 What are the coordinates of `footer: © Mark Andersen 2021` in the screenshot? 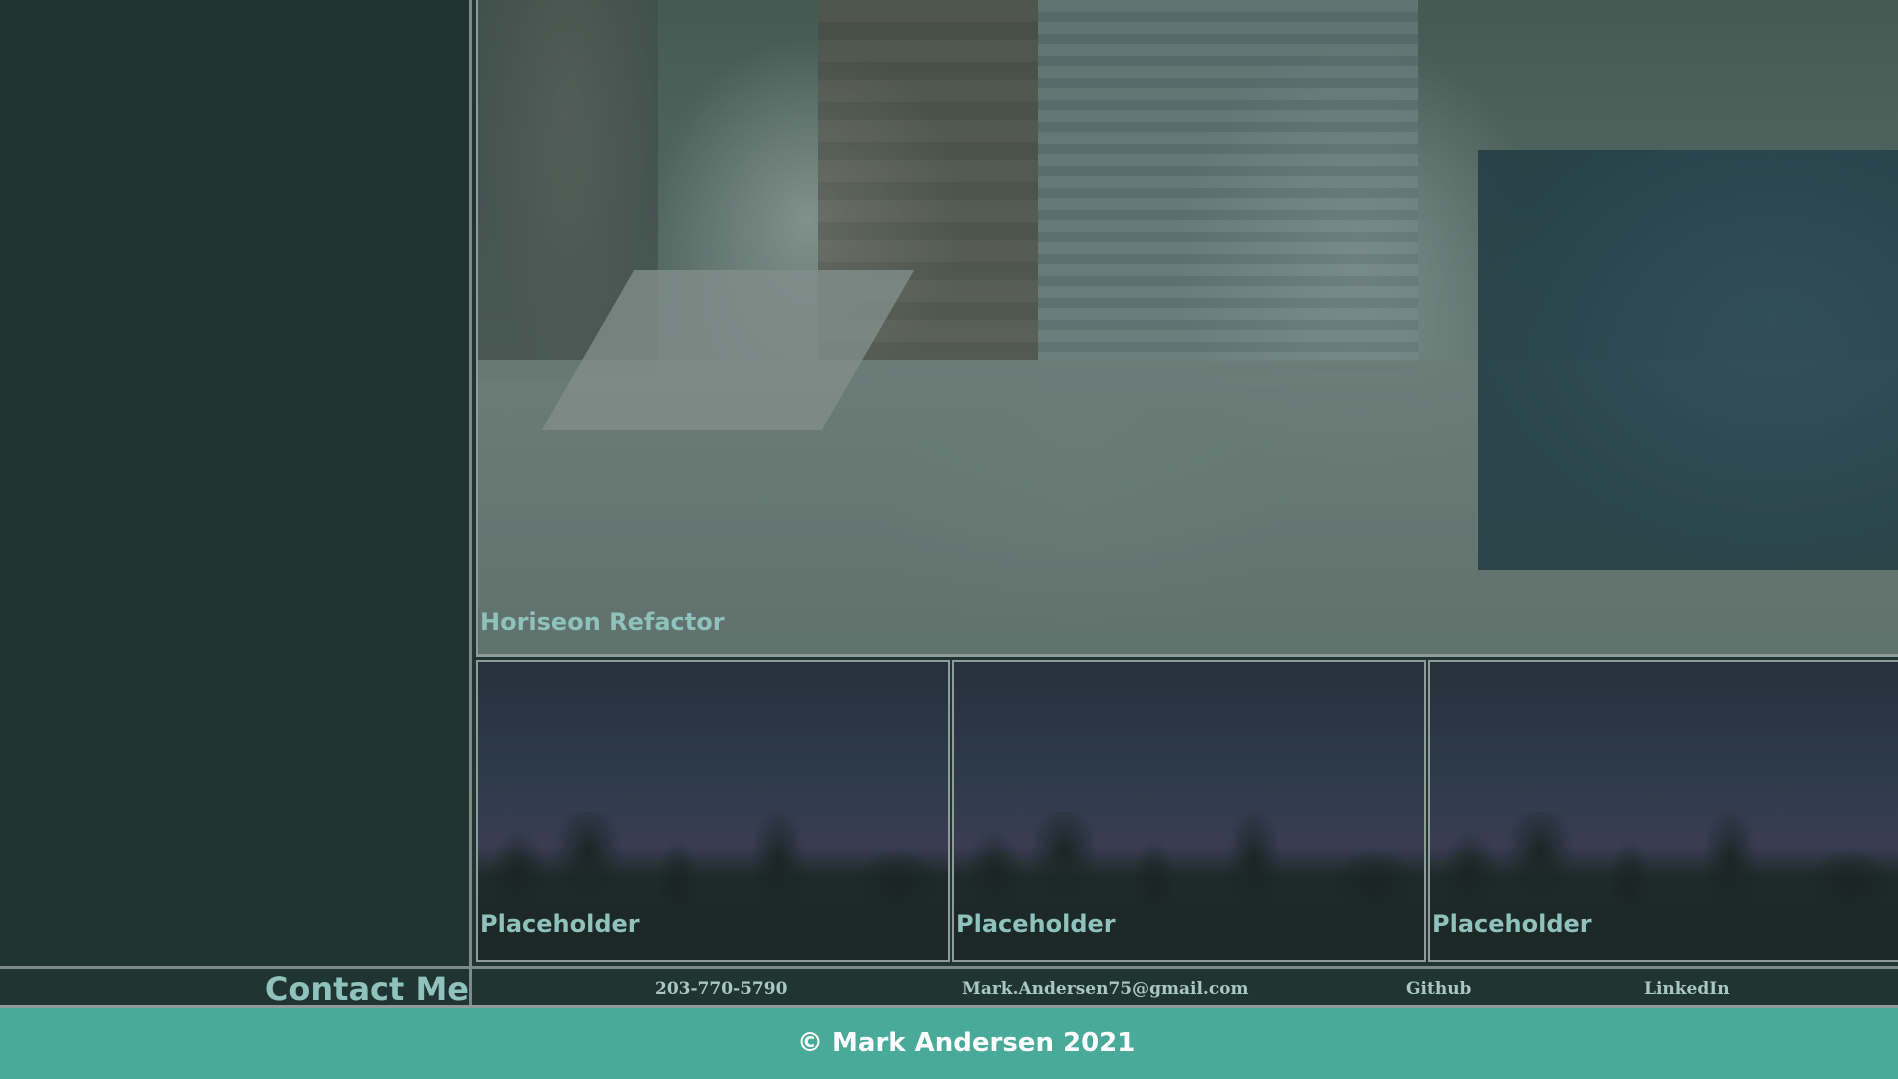 It's located at (949, 1043).